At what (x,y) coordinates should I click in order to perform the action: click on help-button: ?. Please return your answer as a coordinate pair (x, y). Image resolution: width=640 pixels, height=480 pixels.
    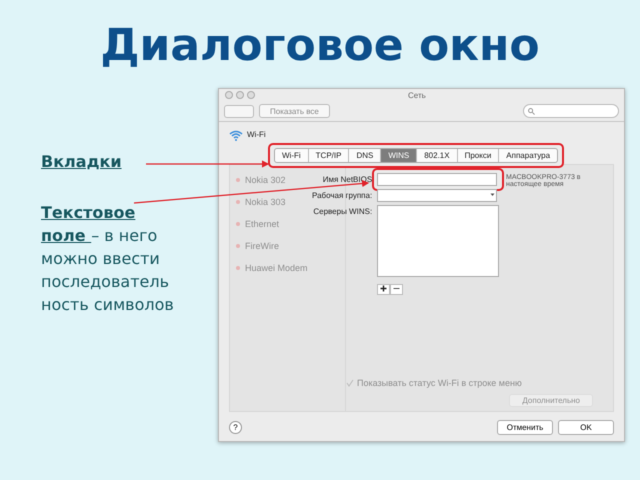
    Looking at the image, I should click on (235, 427).